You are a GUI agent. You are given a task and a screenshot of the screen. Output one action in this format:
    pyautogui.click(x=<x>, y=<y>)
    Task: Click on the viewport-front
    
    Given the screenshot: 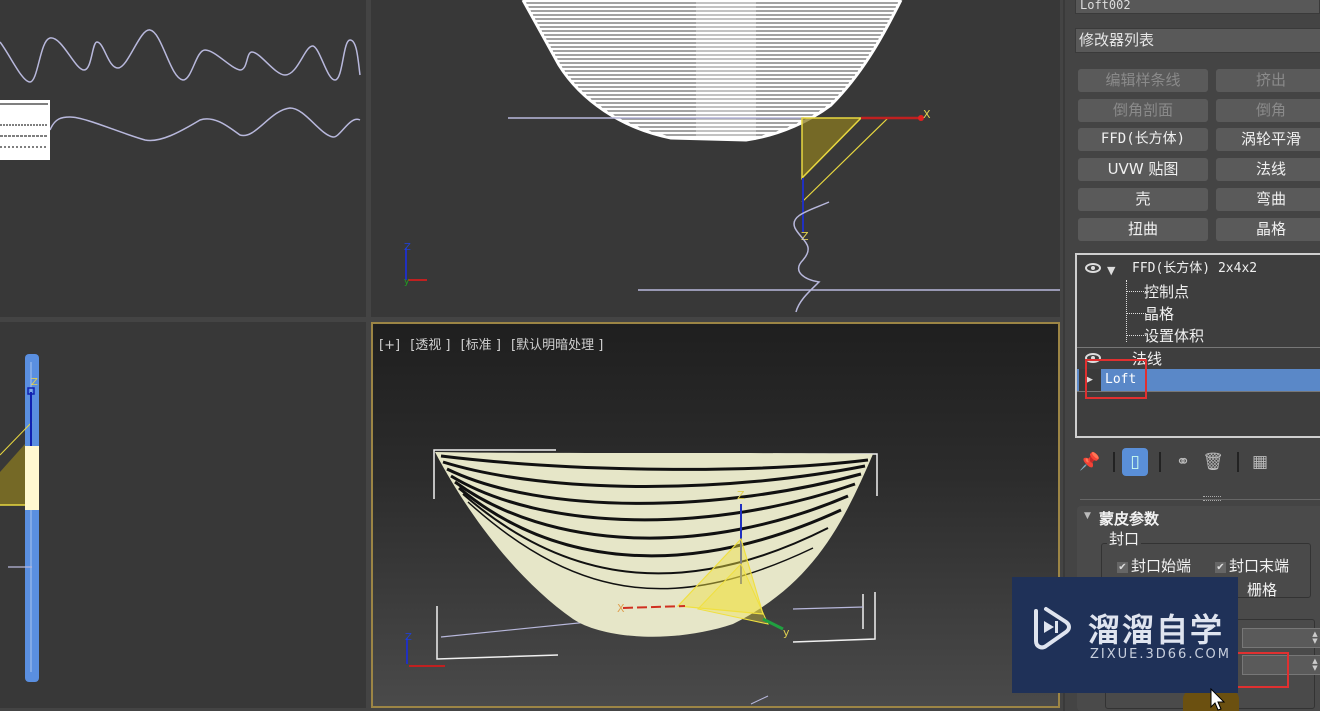 What is the action you would take?
    pyautogui.click(x=183, y=158)
    